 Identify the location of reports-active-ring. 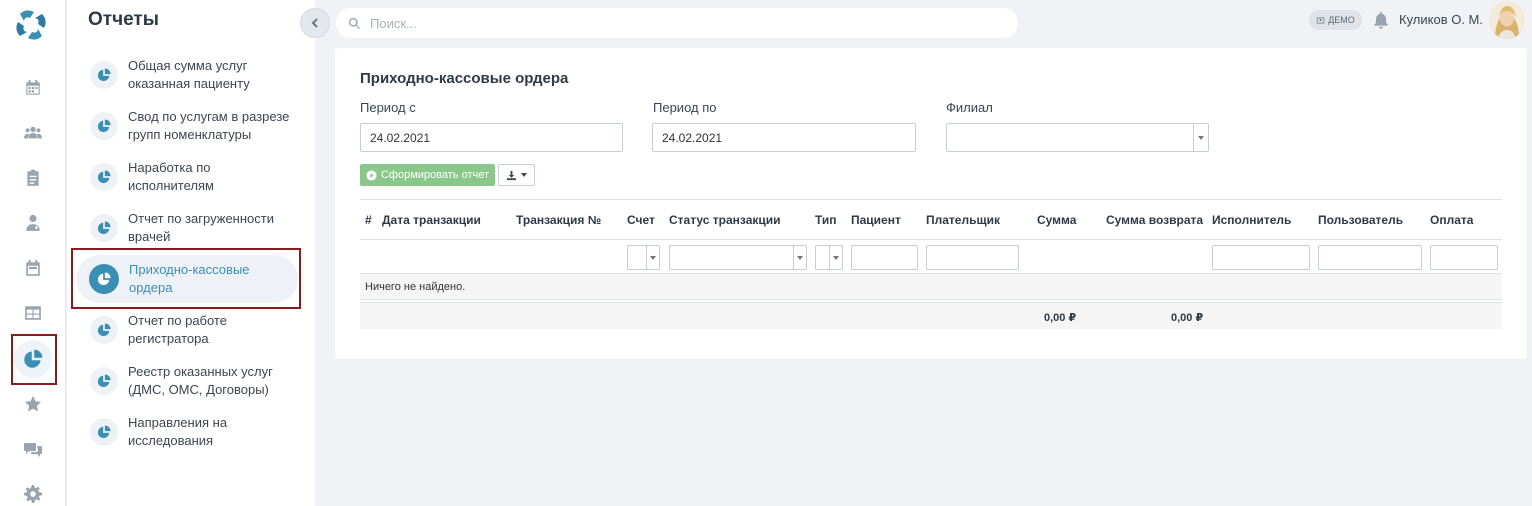
(33, 359).